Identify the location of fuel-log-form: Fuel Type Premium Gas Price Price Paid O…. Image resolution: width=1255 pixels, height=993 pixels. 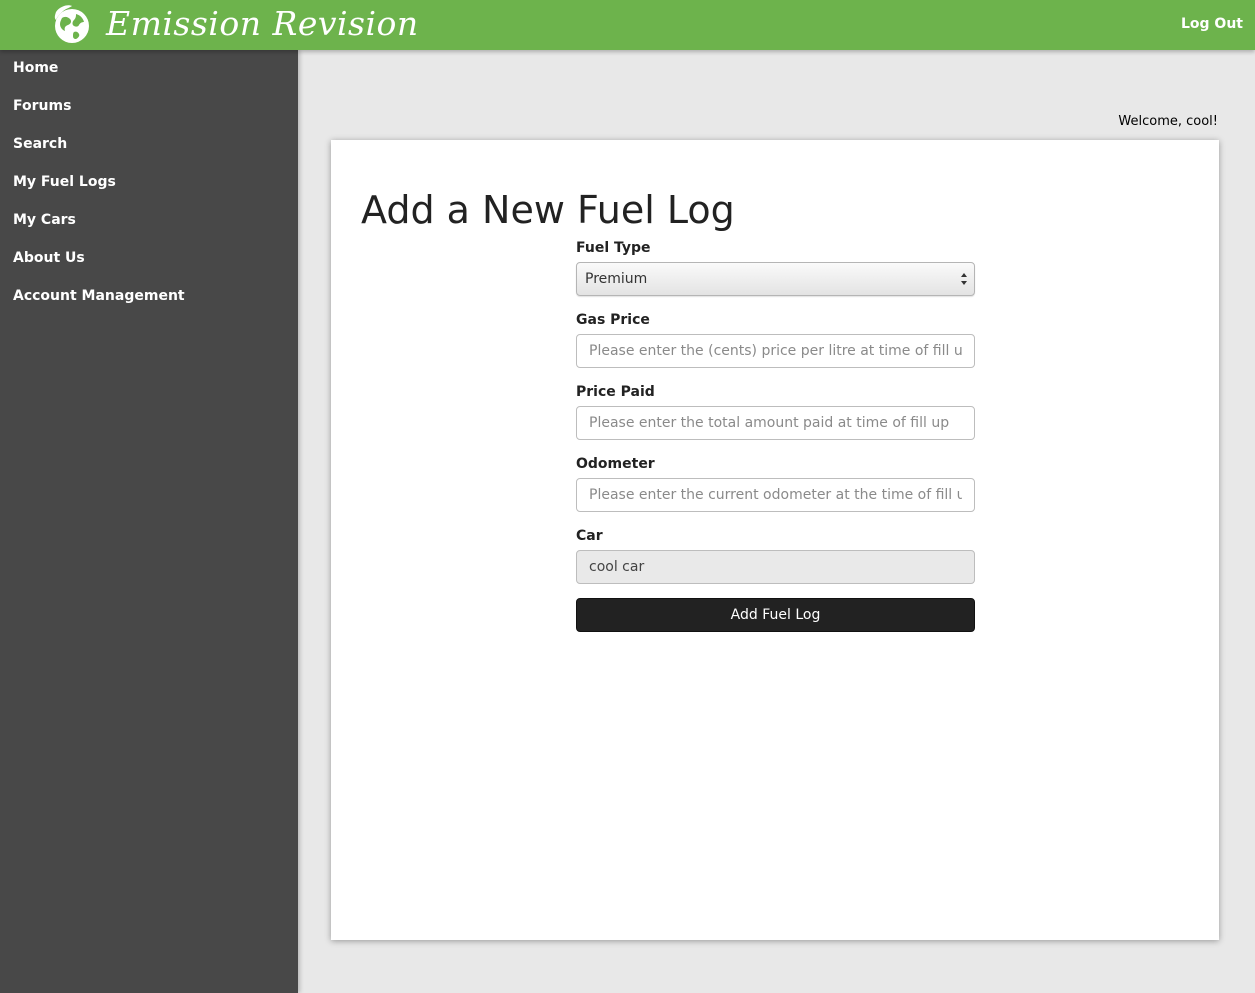
(775, 436).